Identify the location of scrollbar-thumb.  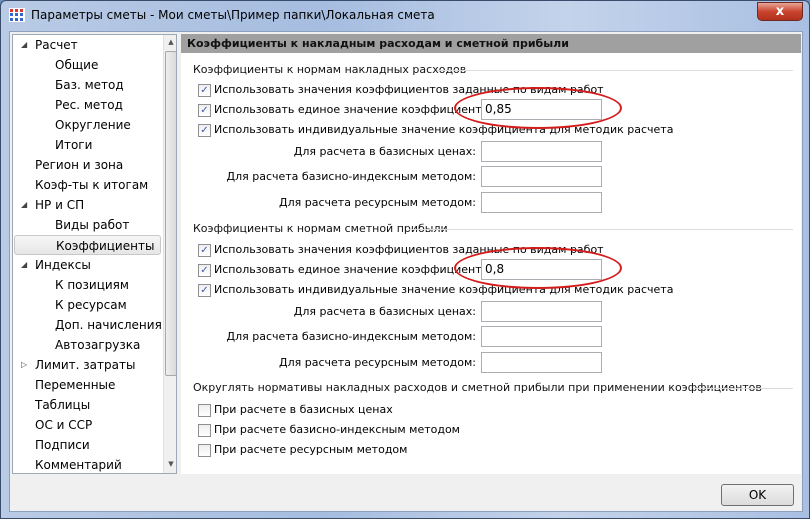
(170, 213).